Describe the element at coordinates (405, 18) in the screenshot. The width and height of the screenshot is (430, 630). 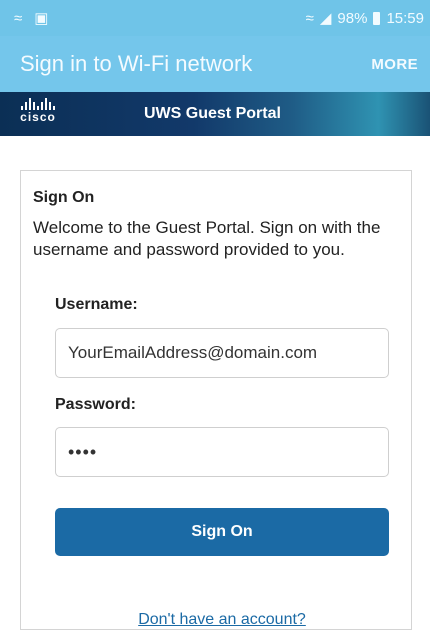
I see `status-time: 15:59` at that location.